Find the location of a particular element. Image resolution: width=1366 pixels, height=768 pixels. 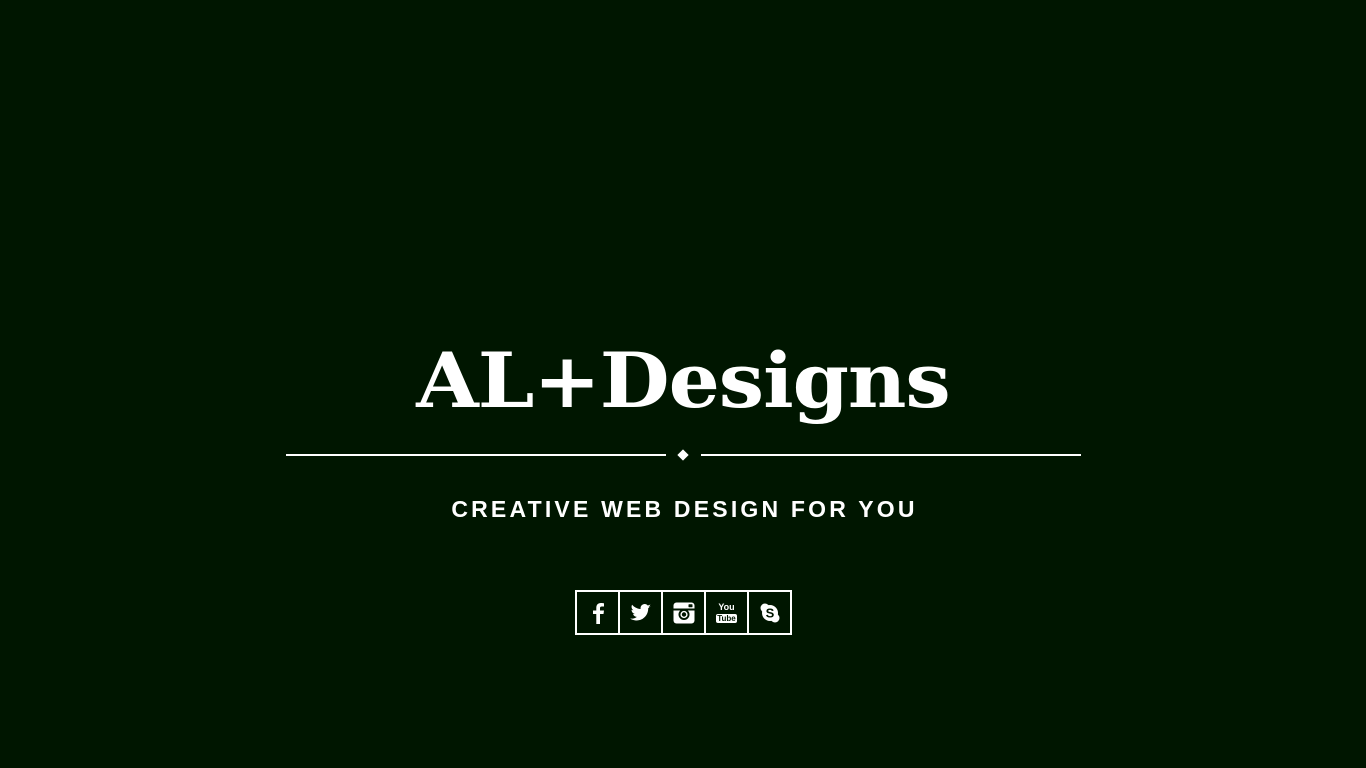

divider-line-left is located at coordinates (476, 455).